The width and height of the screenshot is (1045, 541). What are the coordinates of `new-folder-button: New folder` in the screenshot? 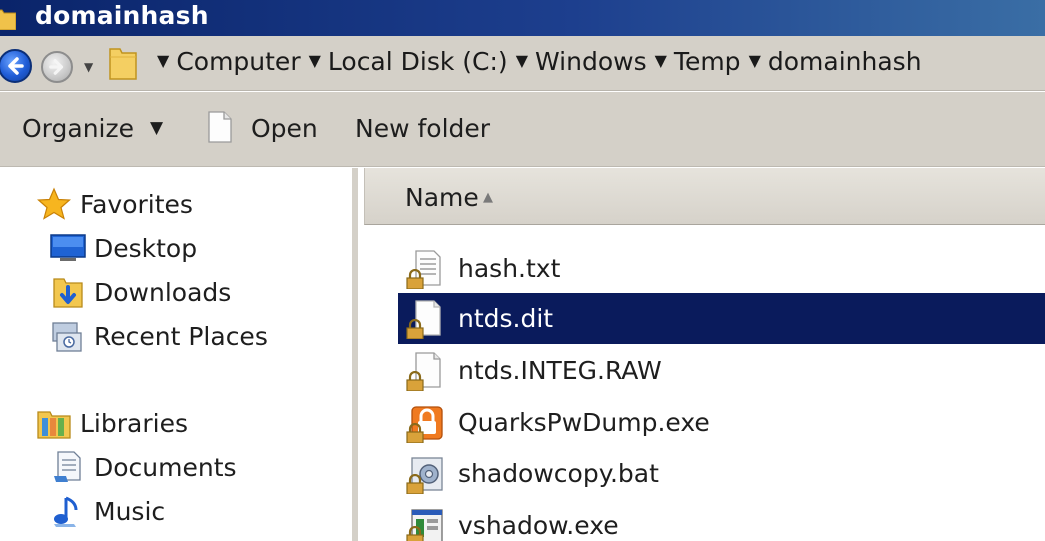 It's located at (422, 128).